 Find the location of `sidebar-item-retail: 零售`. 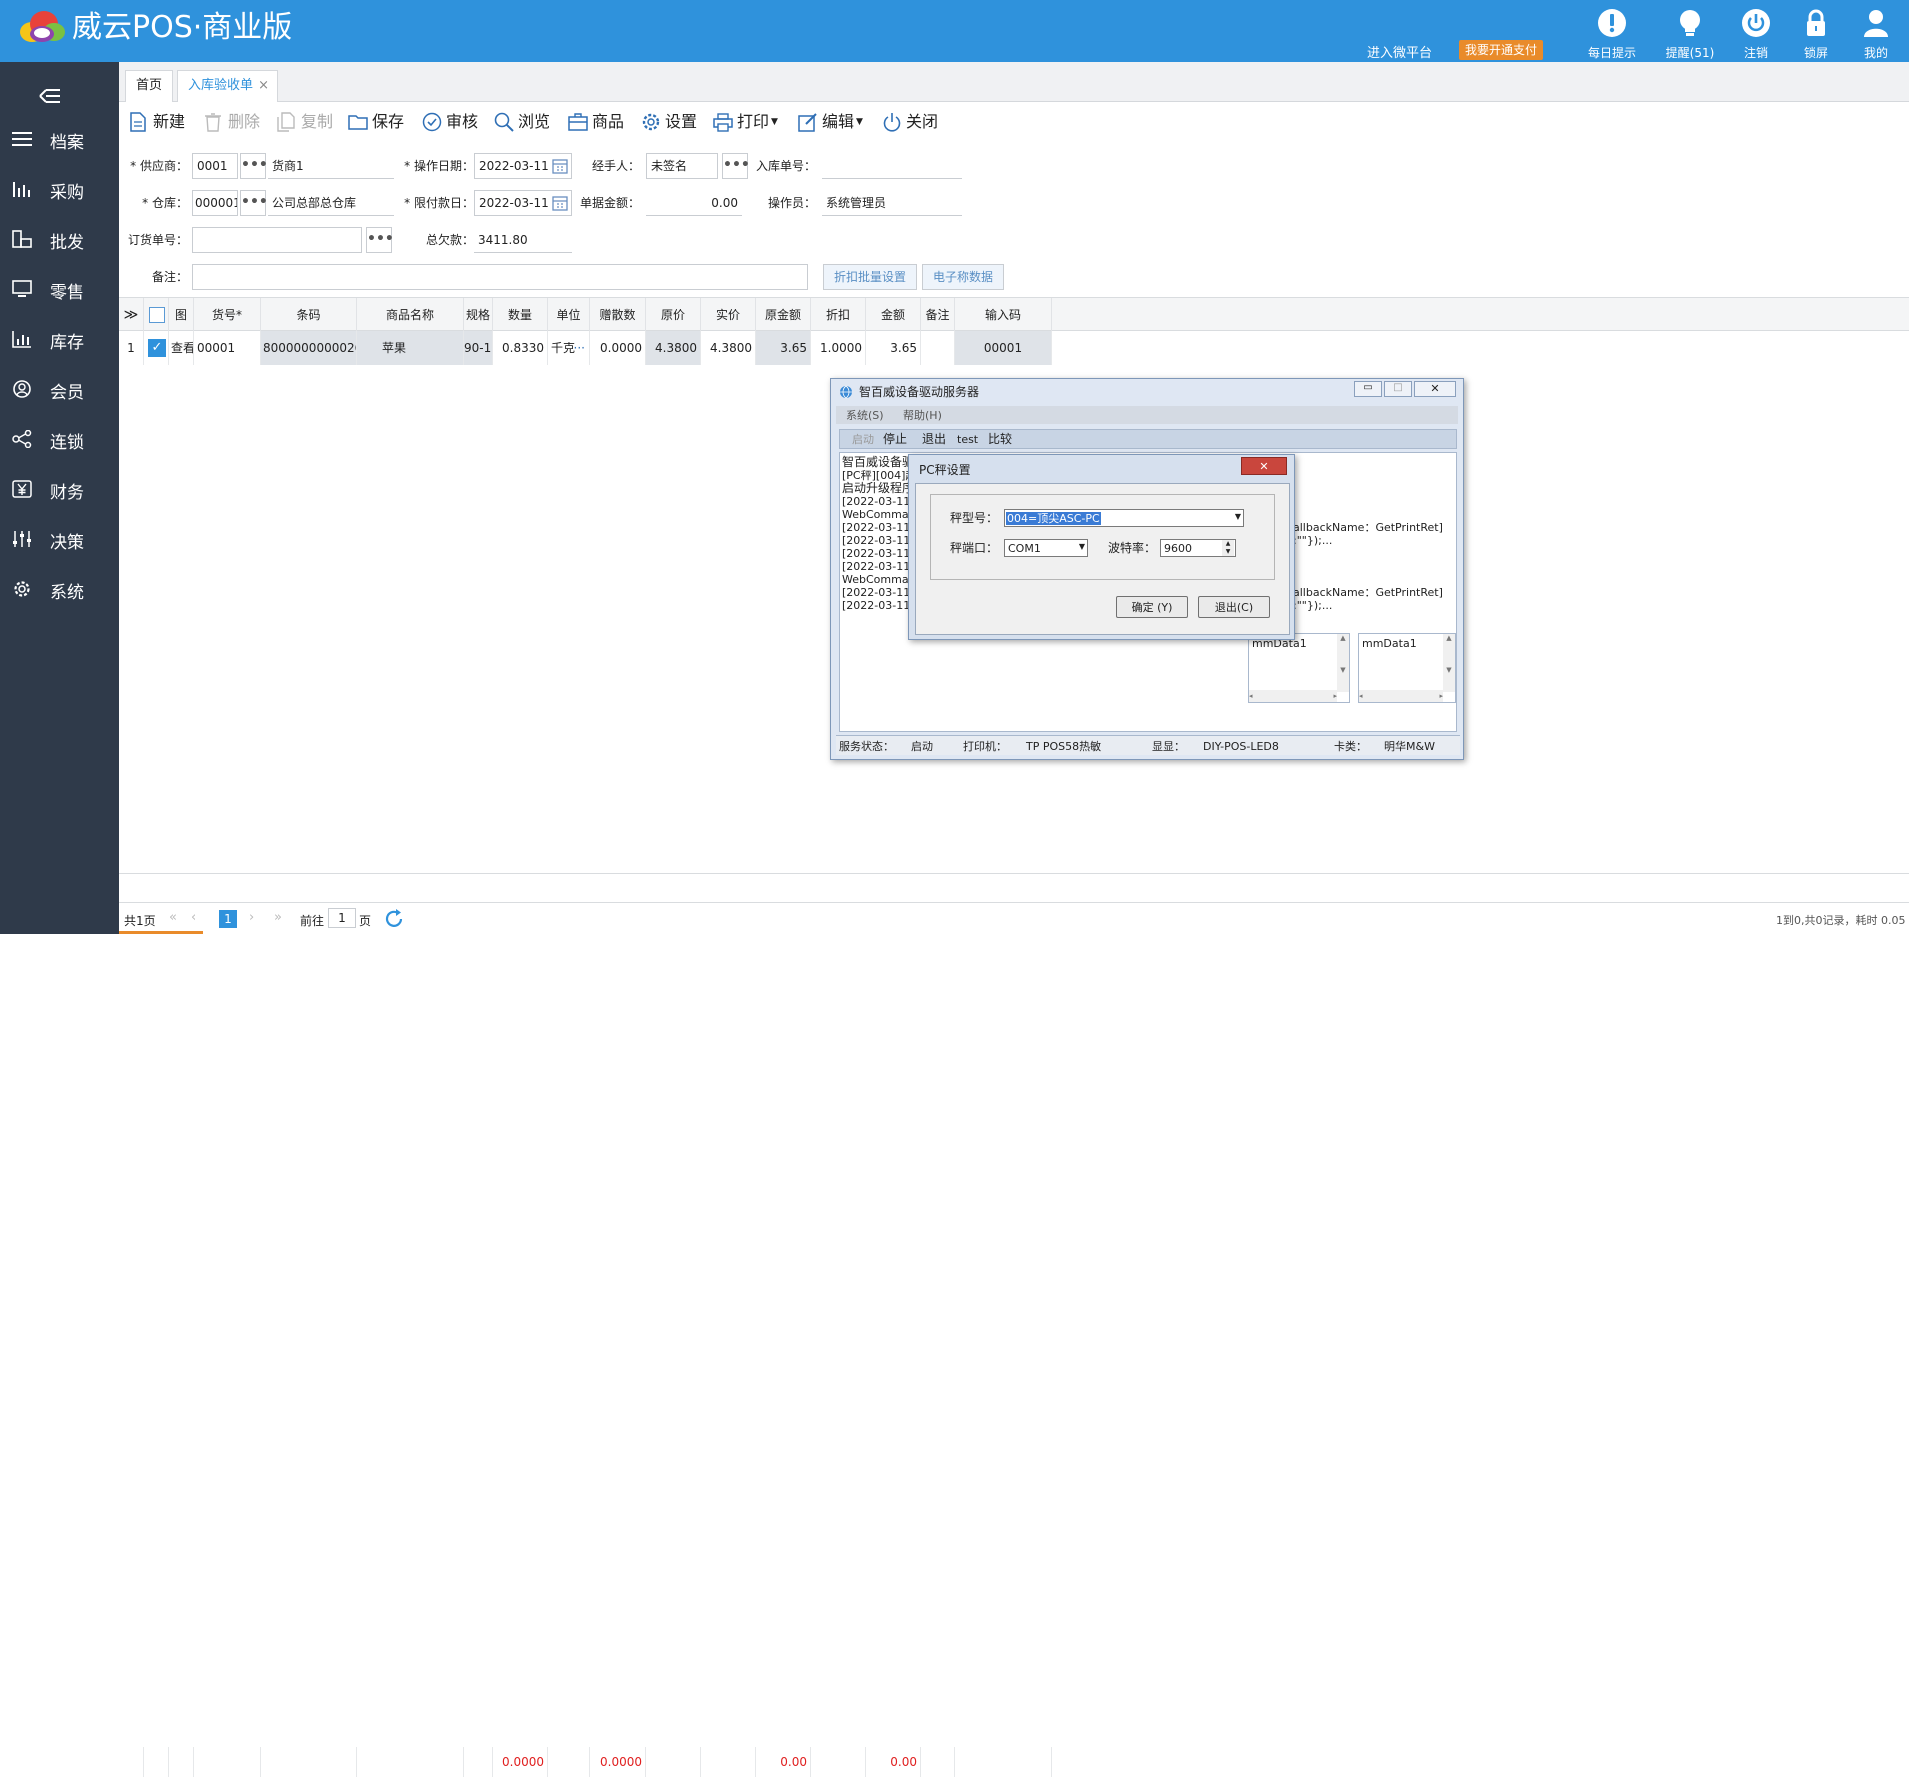

sidebar-item-retail: 零售 is located at coordinates (59, 289).